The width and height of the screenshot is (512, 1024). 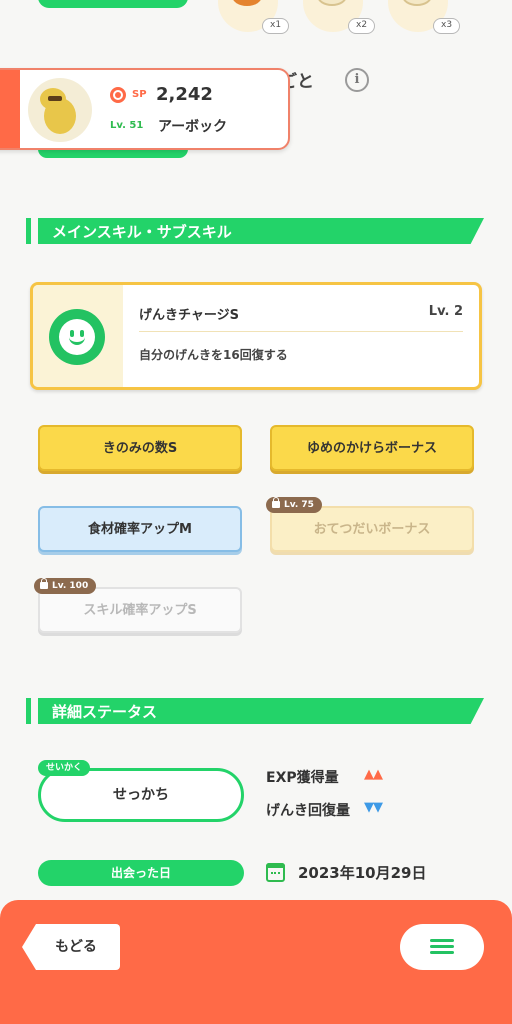 I want to click on main-skill-card: げんきチャージS Lv. 2 自分のげんきを16回復する, so click(x=256, y=336).